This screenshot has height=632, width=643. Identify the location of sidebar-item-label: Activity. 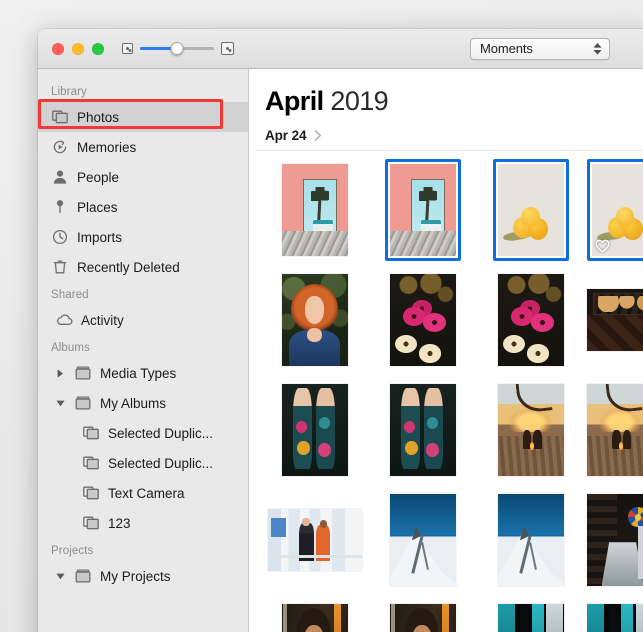
(102, 320).